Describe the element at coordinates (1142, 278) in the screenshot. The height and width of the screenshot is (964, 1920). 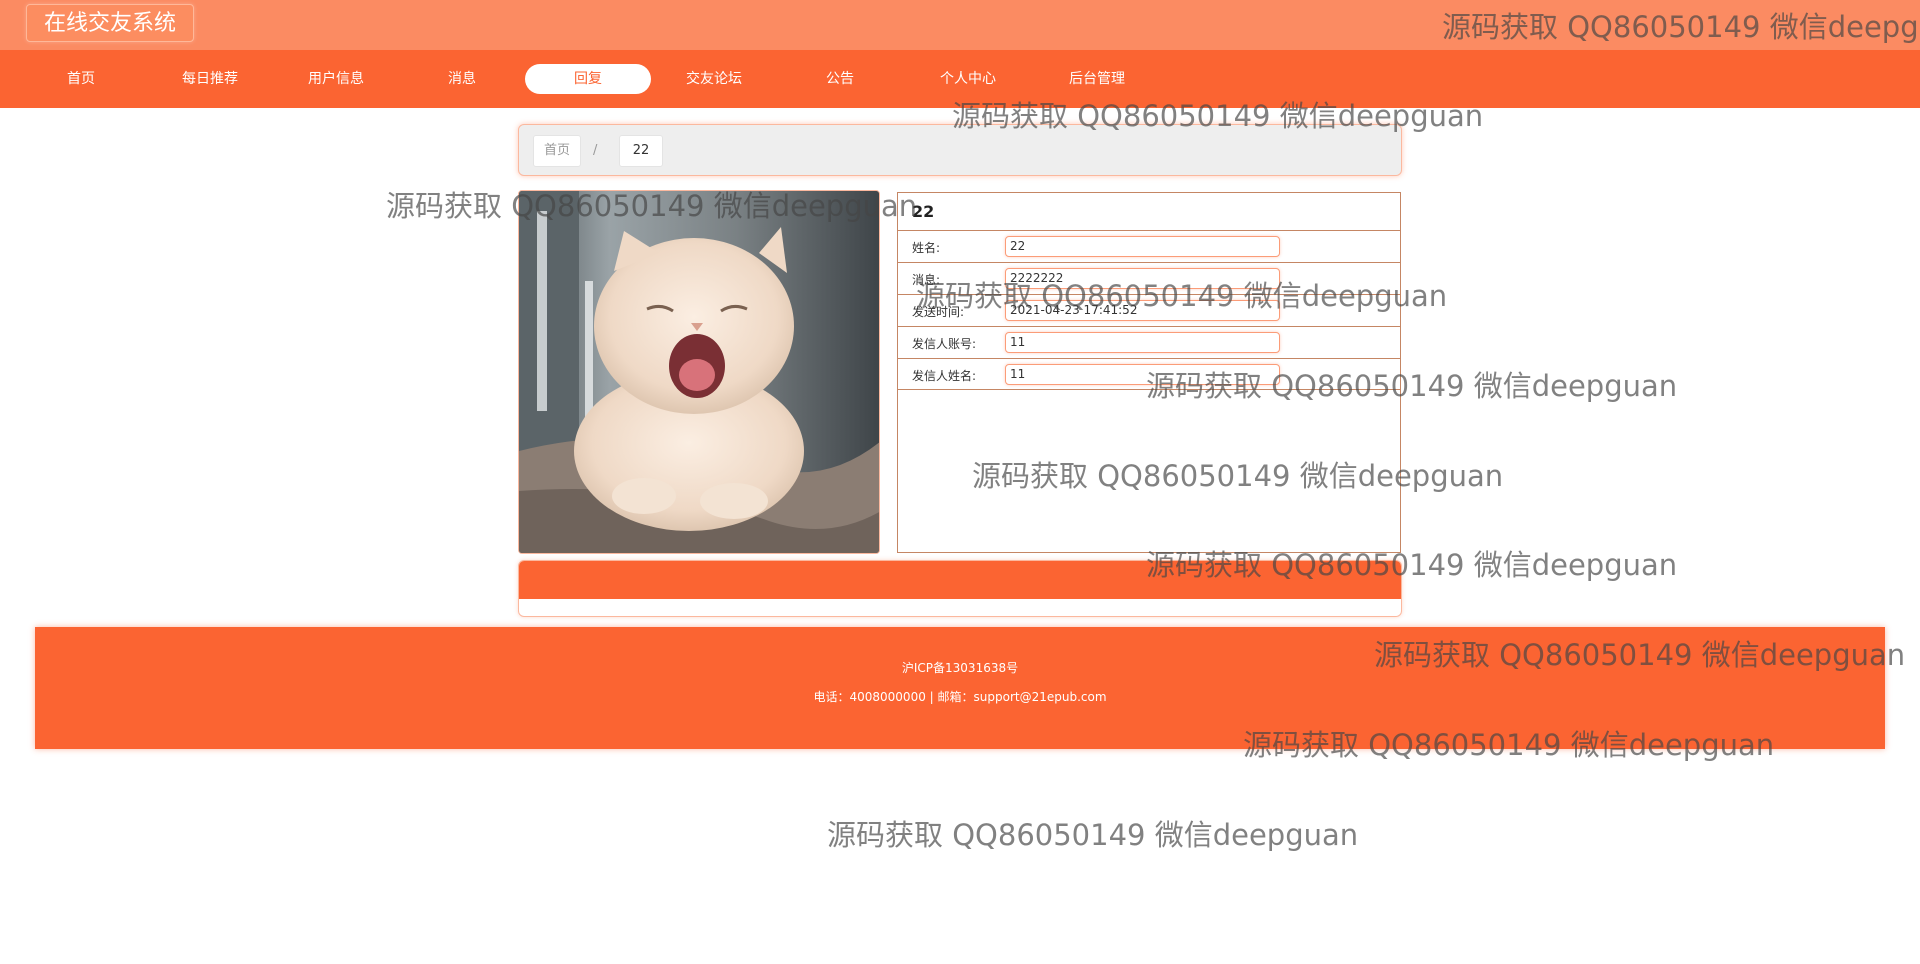
I see `field-value-message: 2222222` at that location.